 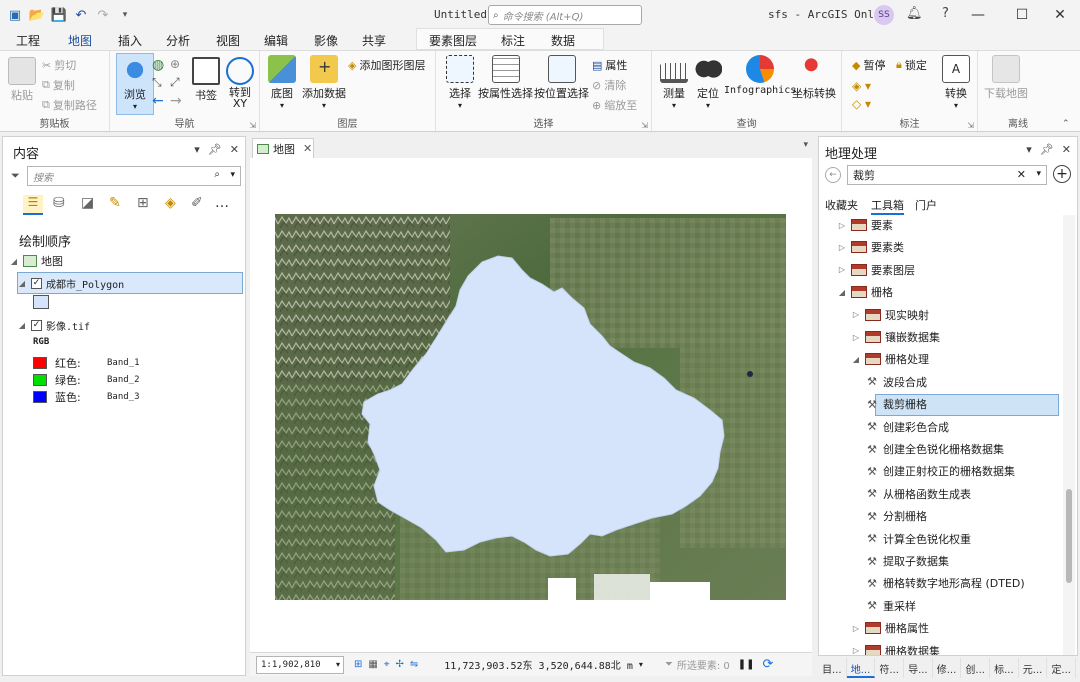 What do you see at coordinates (895, 649) in the screenshot?
I see `toolbox-item: ▷ 栅格数据集` at bounding box center [895, 649].